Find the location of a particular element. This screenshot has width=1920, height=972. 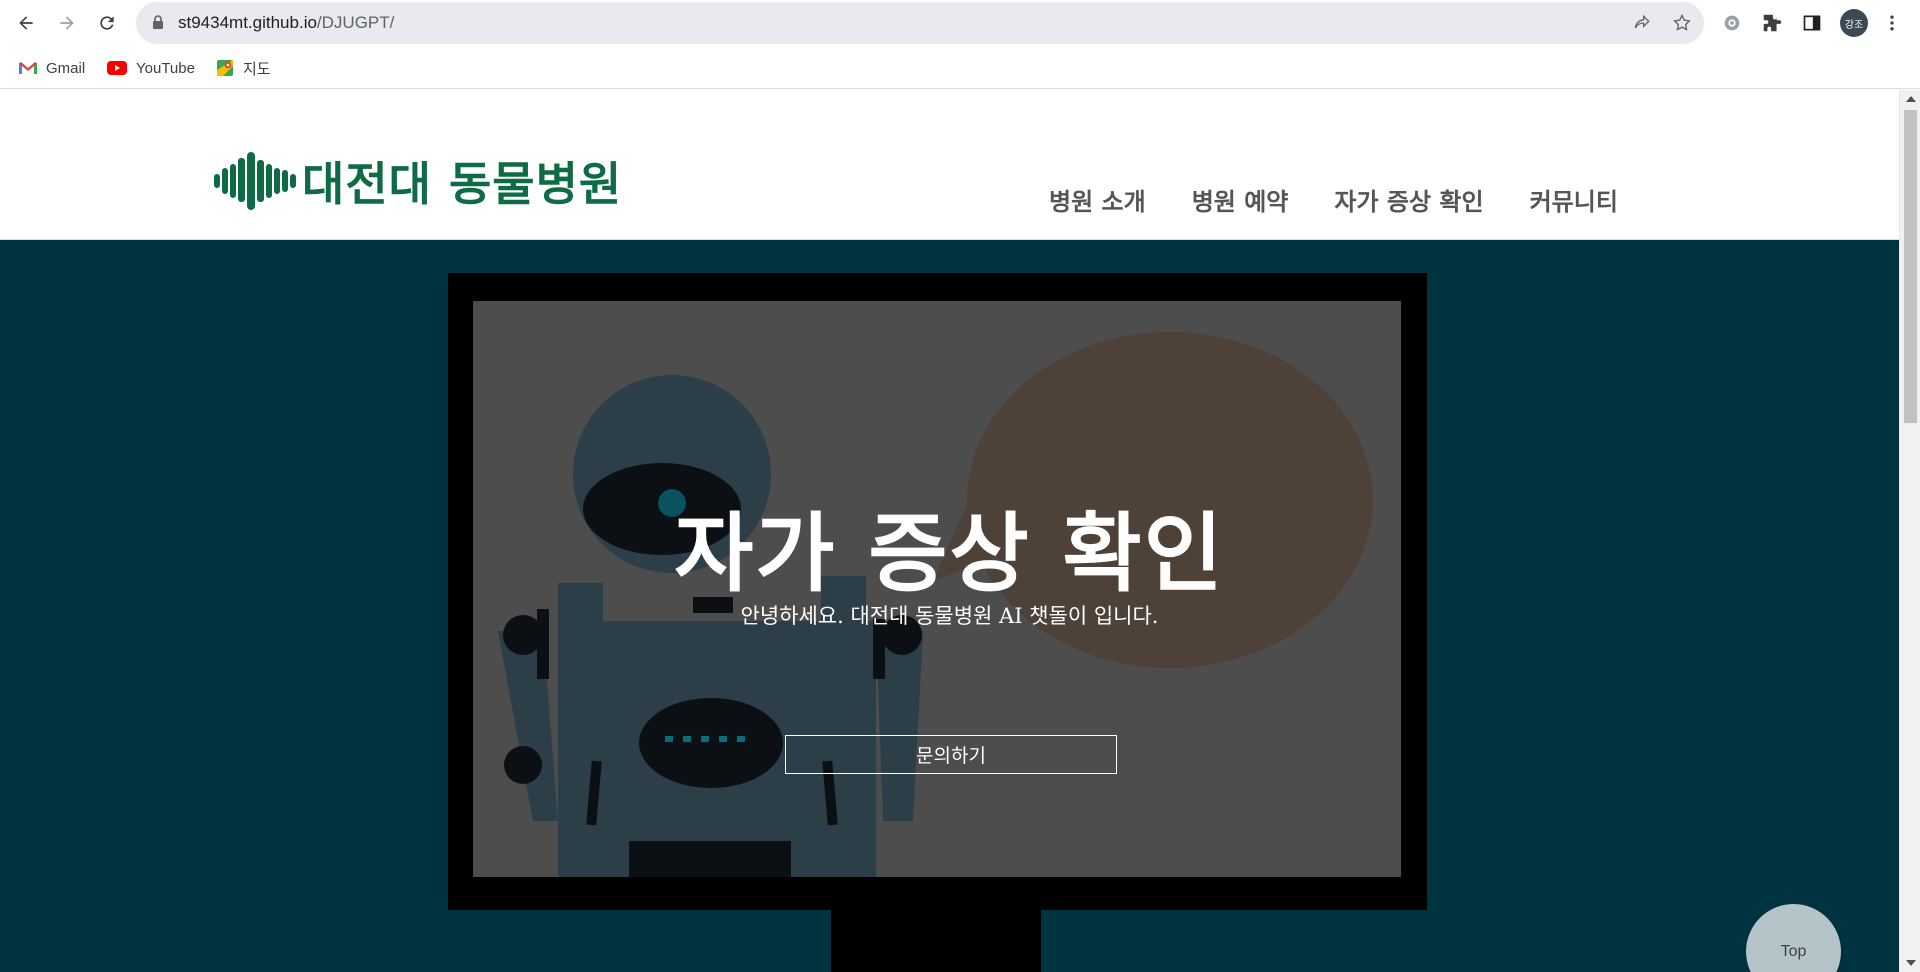

reload-icon is located at coordinates (107, 23).